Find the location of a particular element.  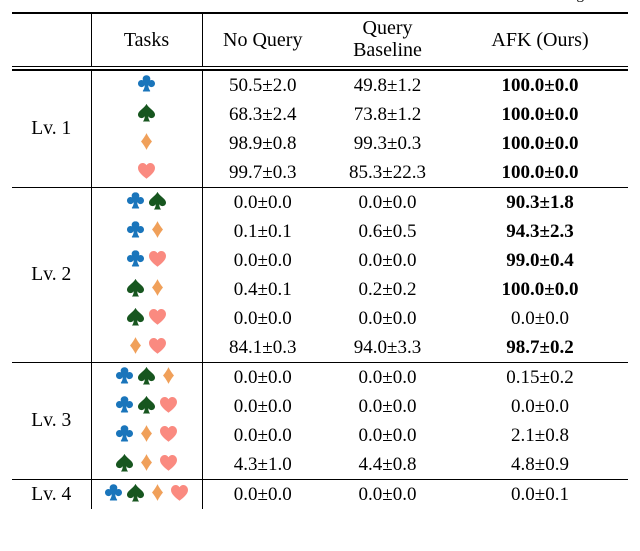

table-row: 84.1±0.3 94.0±3.3 98.7±0.2 is located at coordinates (320, 348).